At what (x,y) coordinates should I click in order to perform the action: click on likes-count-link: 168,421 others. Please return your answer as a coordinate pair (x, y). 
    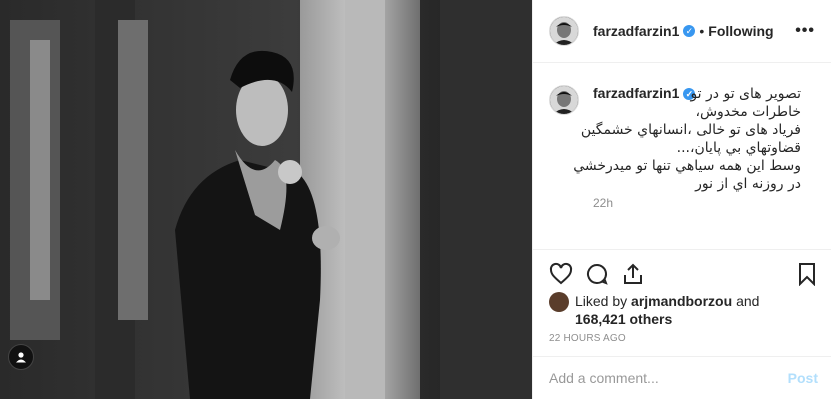
    Looking at the image, I should click on (623, 319).